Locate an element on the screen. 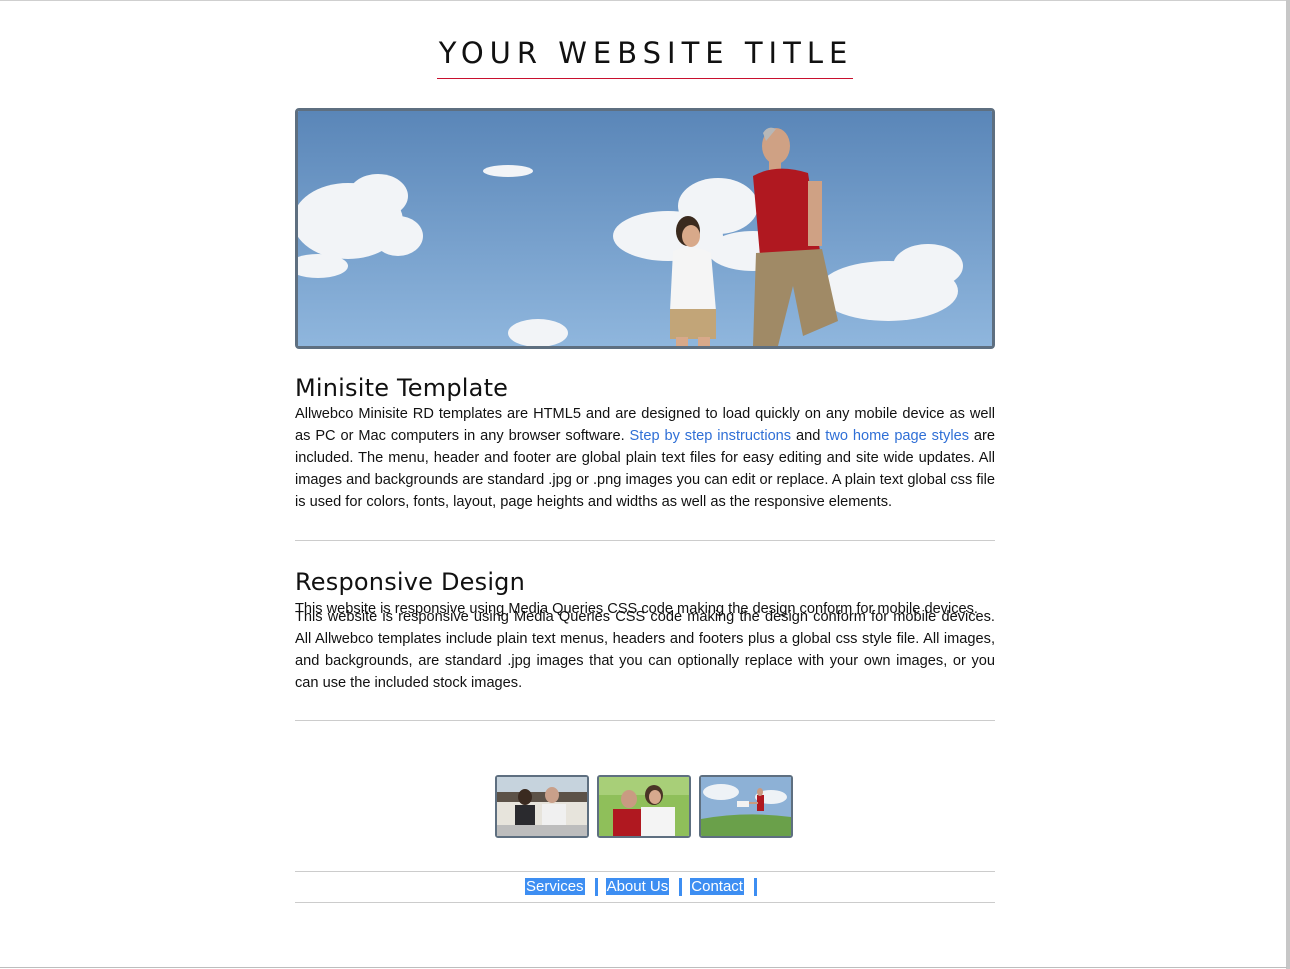  footer-nav: Services About Us Contact is located at coordinates (645, 887).